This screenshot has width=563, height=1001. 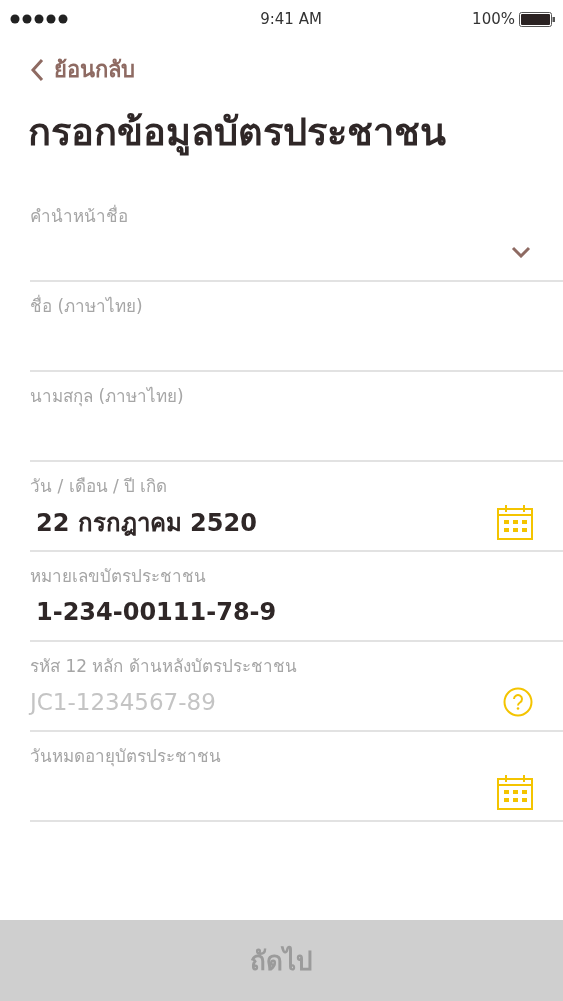 What do you see at coordinates (107, 397) in the screenshot?
I see `field-label: นามสกุล (ภาษาไทย)` at bounding box center [107, 397].